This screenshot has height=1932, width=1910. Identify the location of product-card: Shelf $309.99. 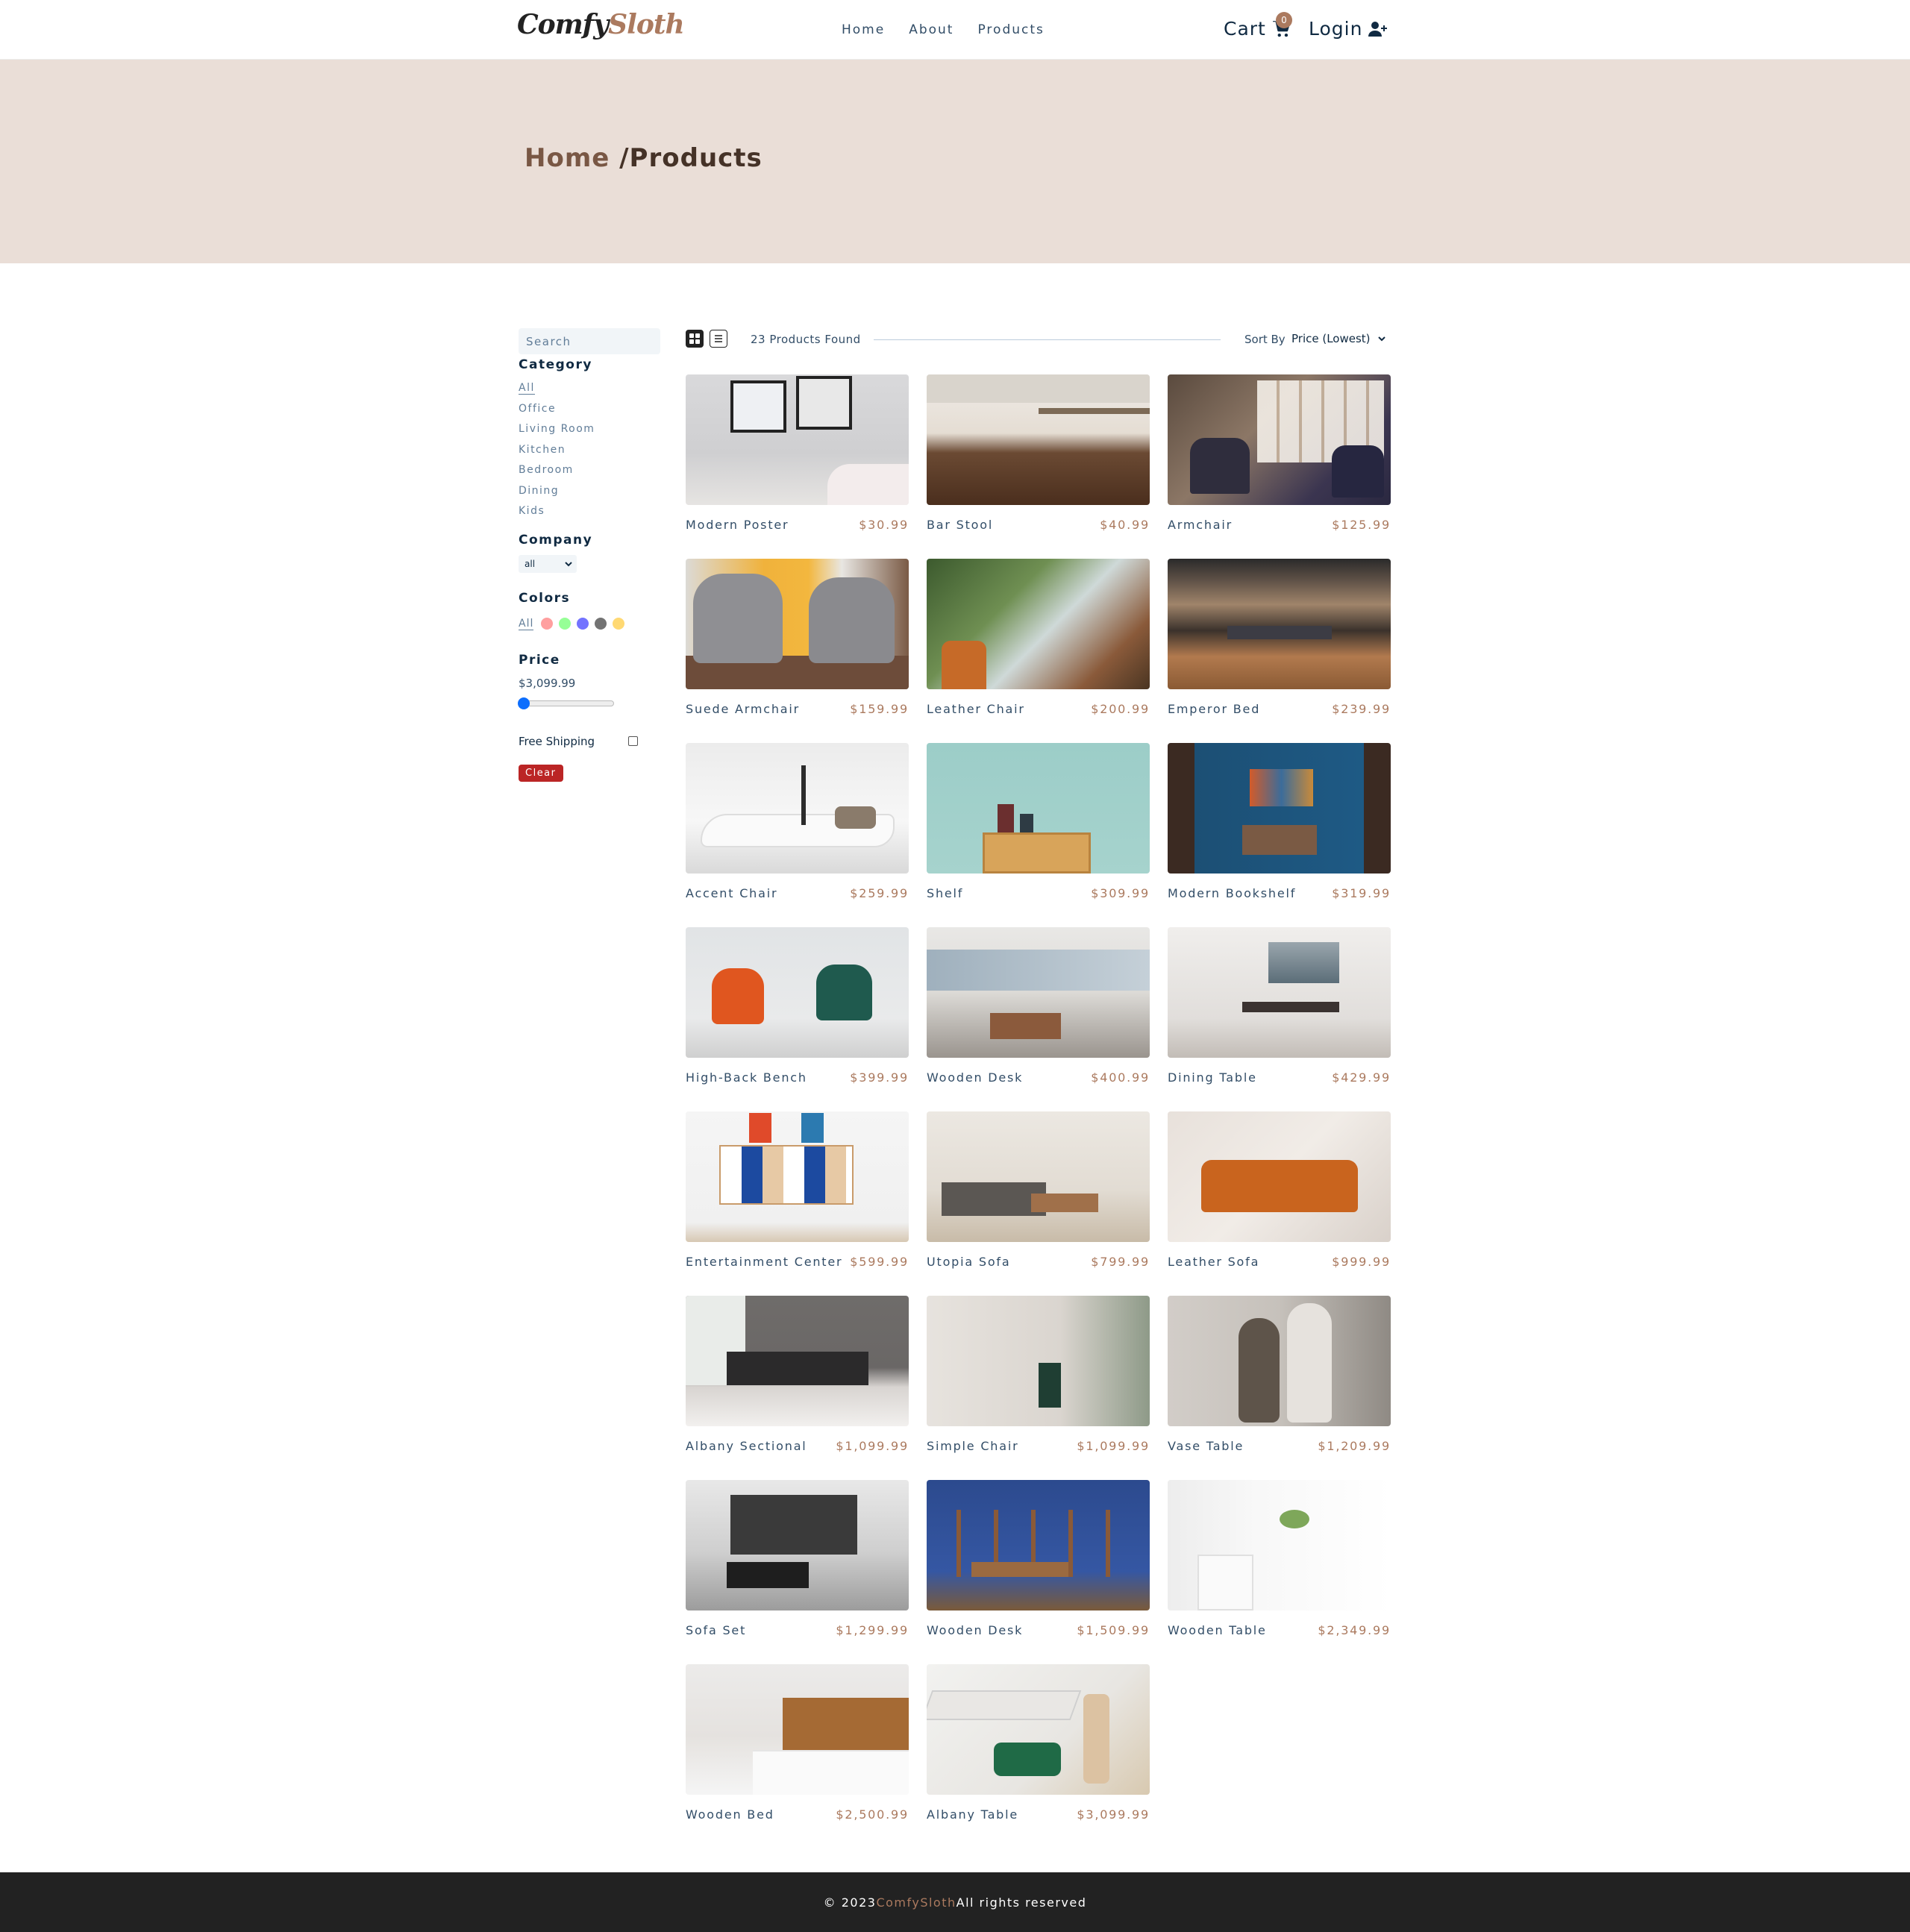
(1039, 835).